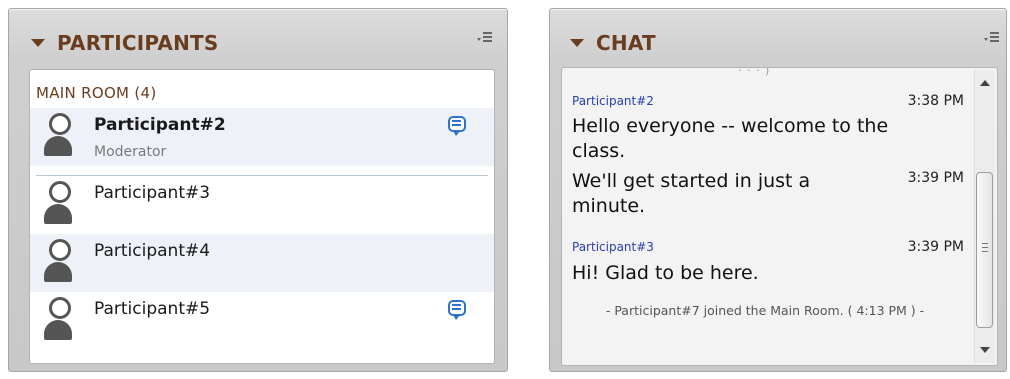 The image size is (1010, 379). Describe the element at coordinates (613, 247) in the screenshot. I see `message-sender: Participant#3` at that location.